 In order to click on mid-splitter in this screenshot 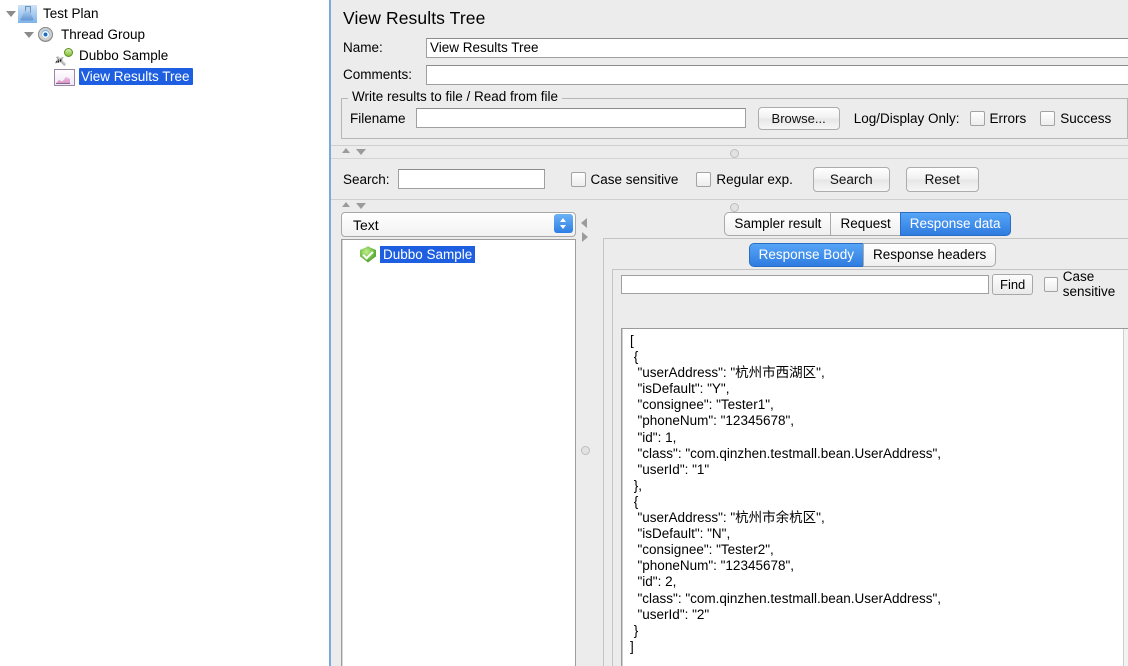, I will do `click(729, 205)`.